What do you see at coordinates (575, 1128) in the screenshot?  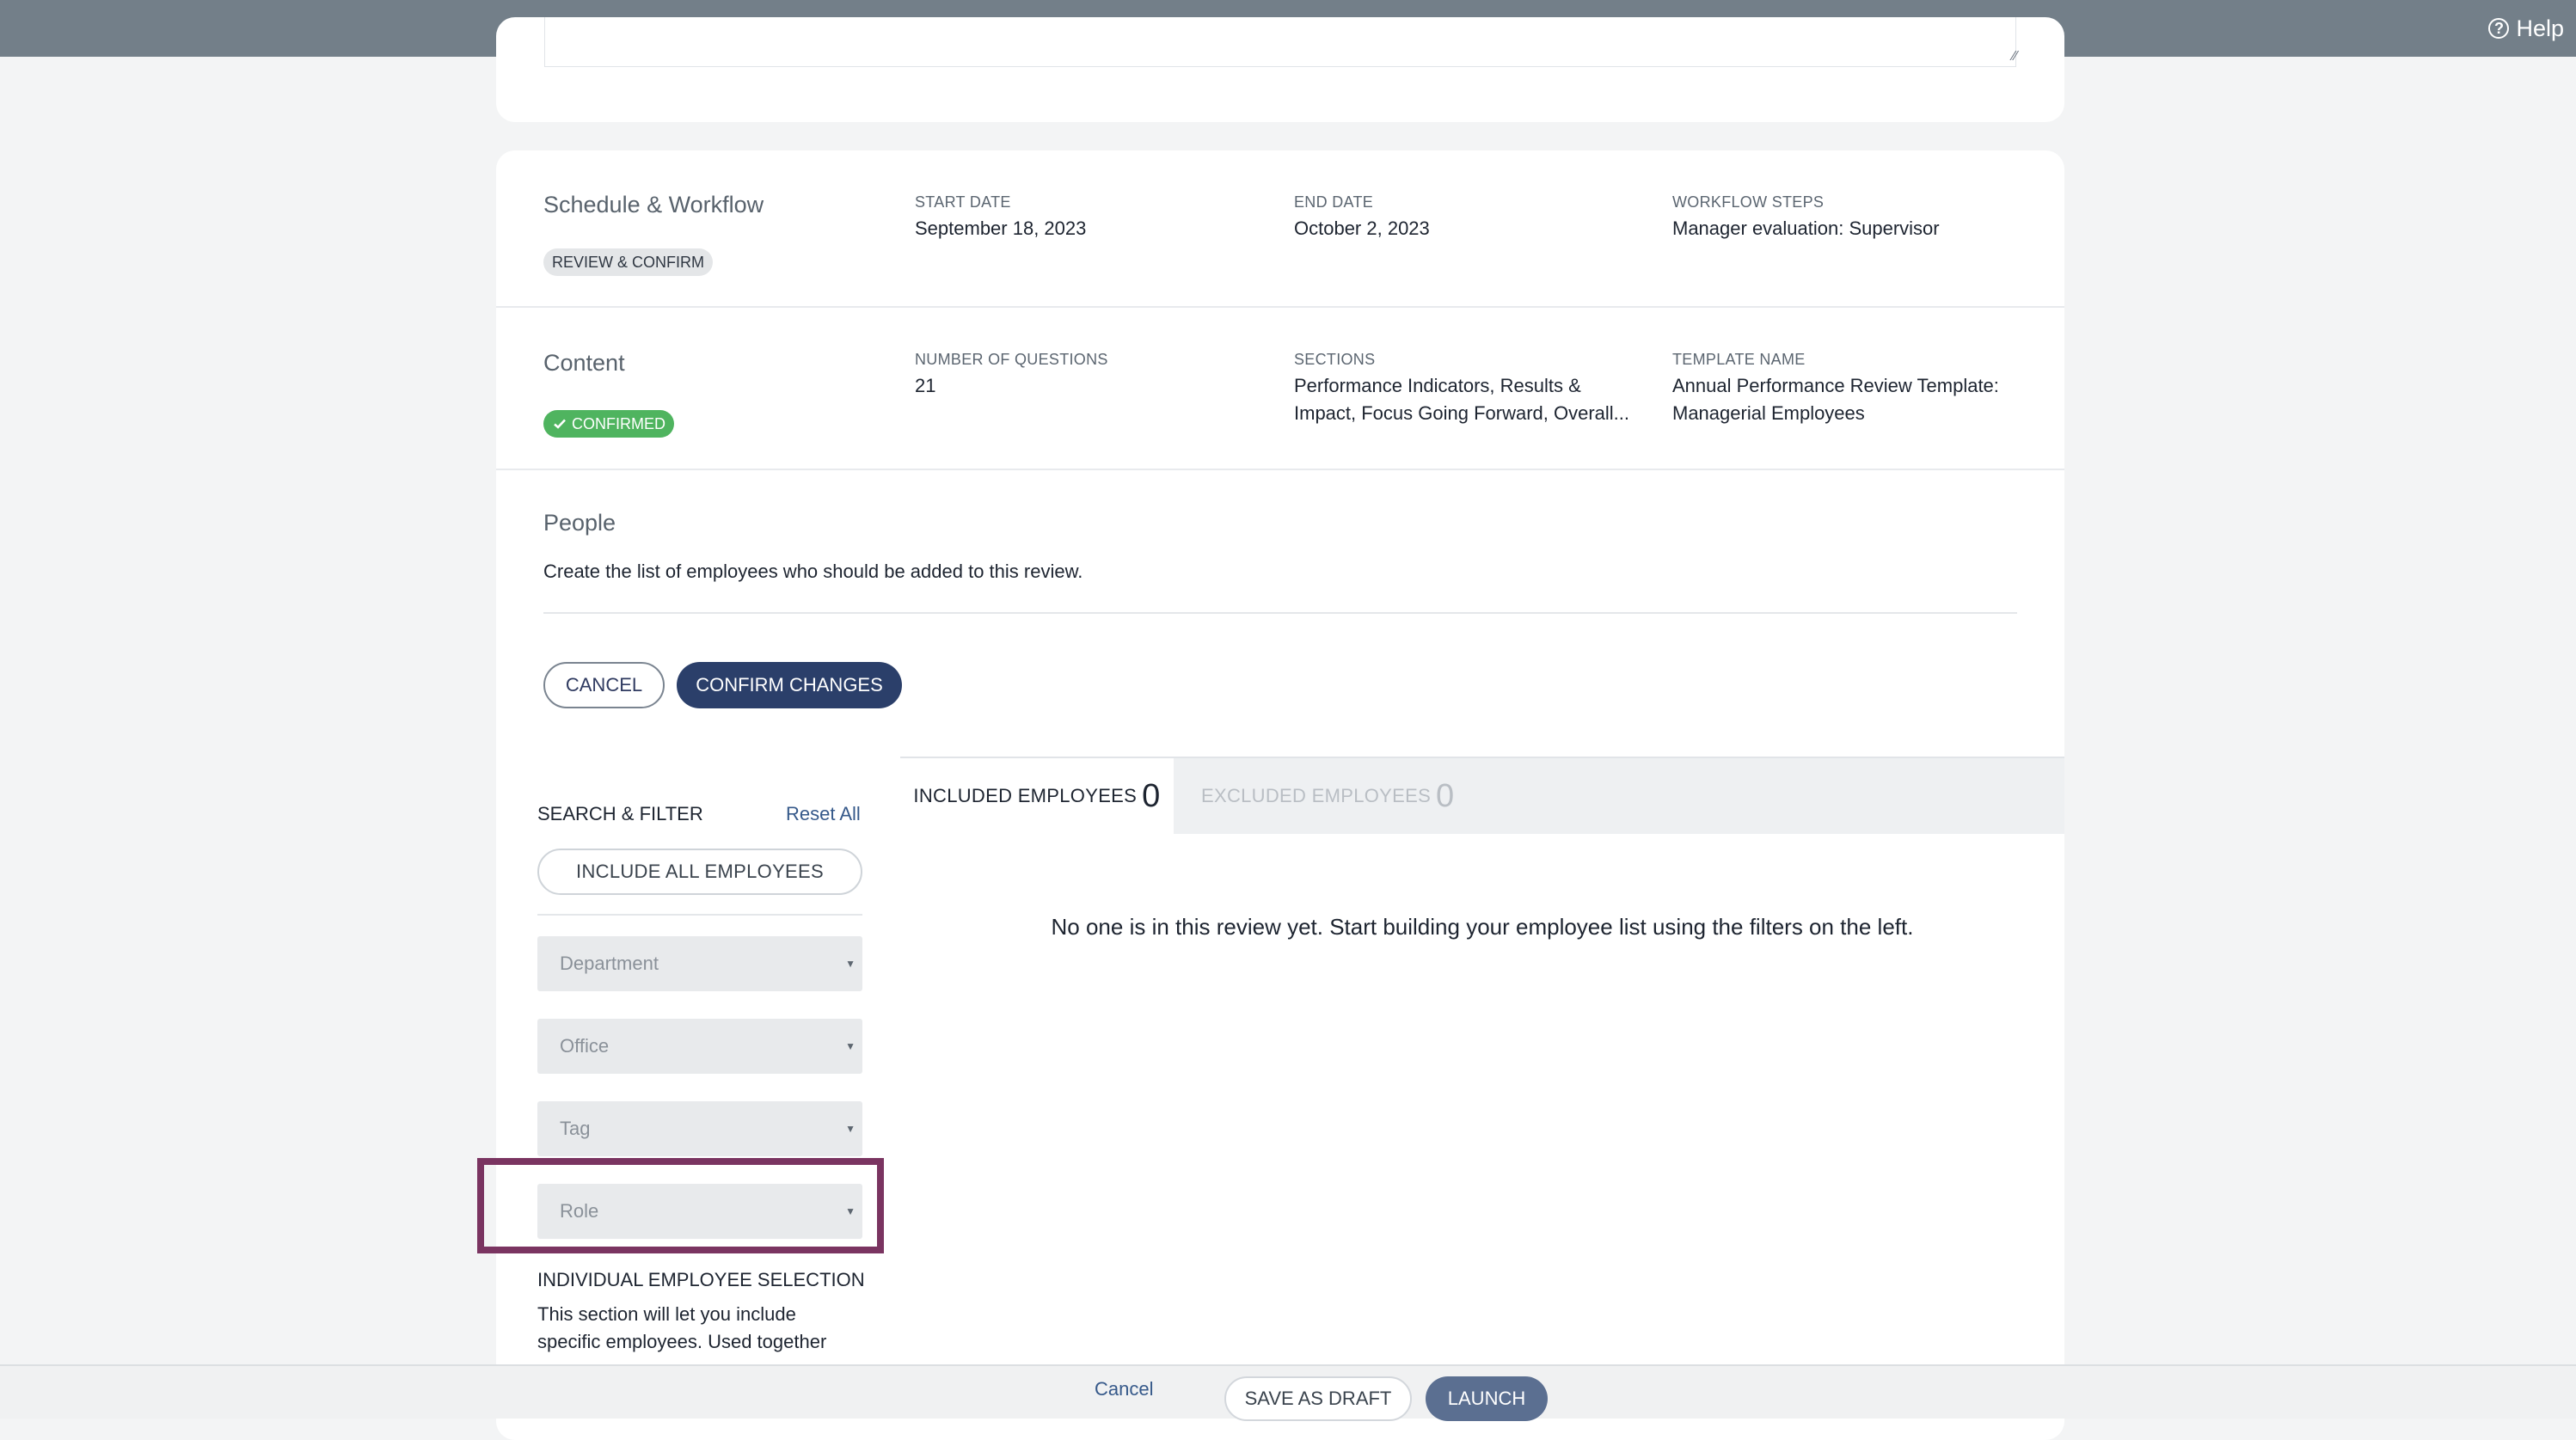 I see `tag-placeholder: Tag` at bounding box center [575, 1128].